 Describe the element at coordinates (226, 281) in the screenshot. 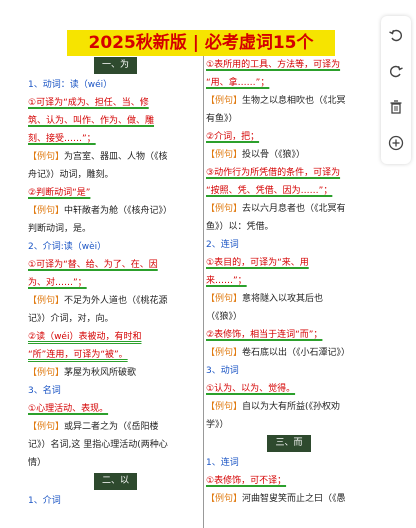

I see `meaning-line: 来……”；` at that location.